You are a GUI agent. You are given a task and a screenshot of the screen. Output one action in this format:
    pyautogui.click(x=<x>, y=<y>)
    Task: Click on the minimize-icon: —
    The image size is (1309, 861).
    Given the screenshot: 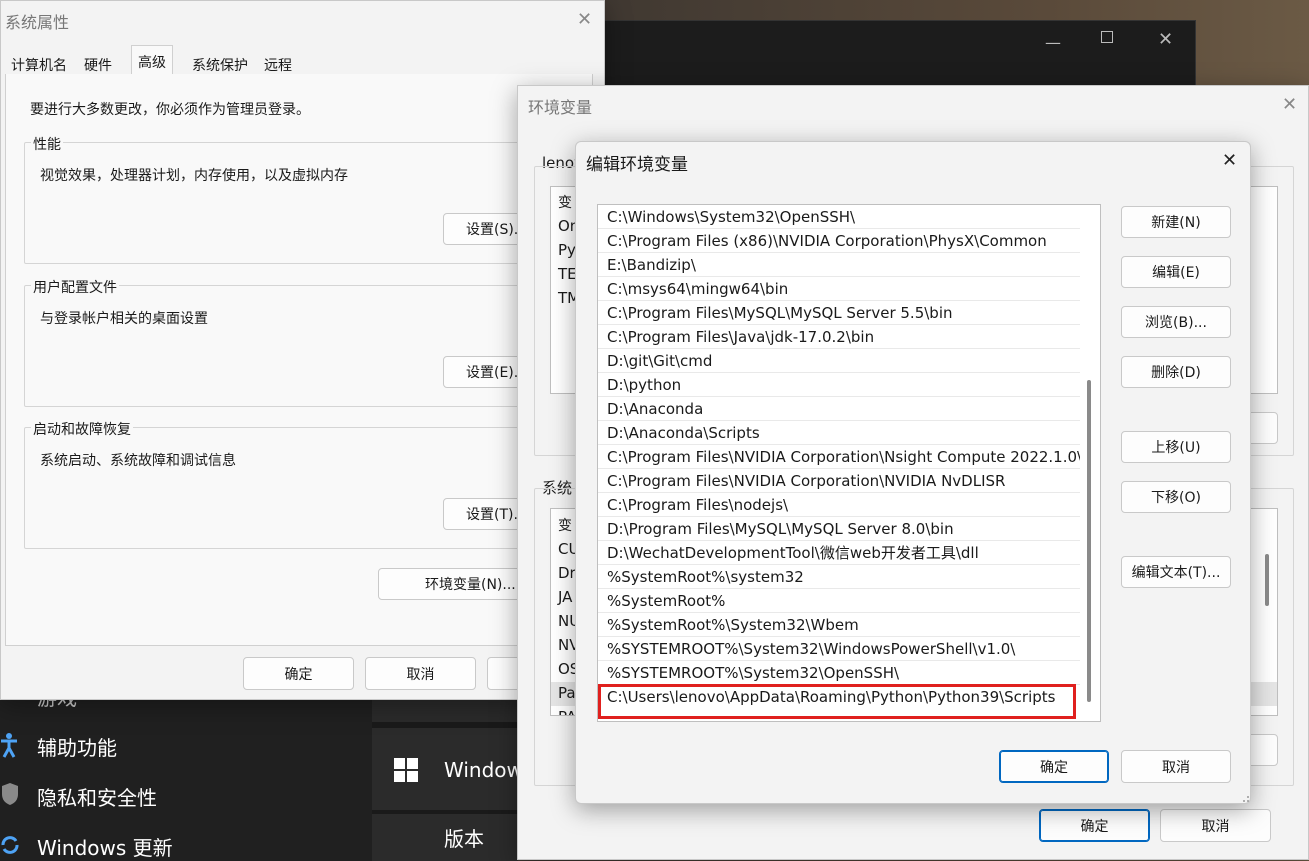 What is the action you would take?
    pyautogui.click(x=1053, y=42)
    